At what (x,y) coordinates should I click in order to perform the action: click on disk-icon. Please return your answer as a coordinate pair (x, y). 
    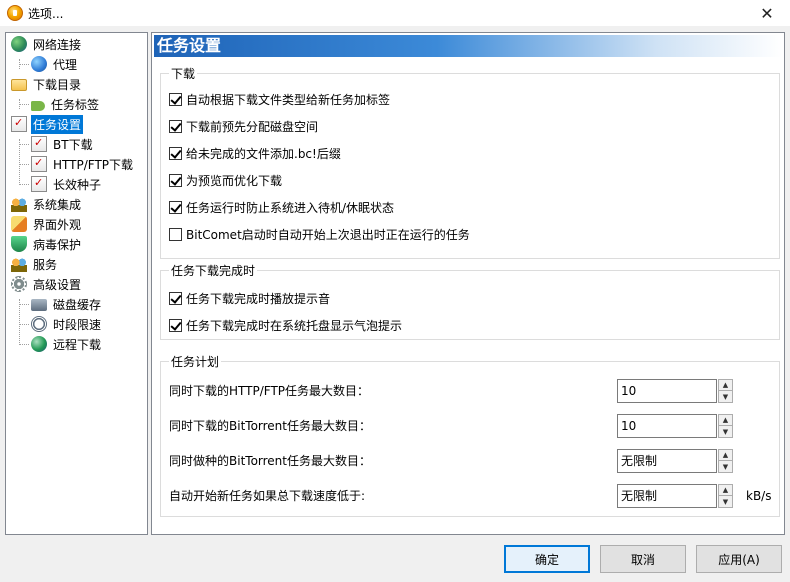
    Looking at the image, I should click on (39, 305).